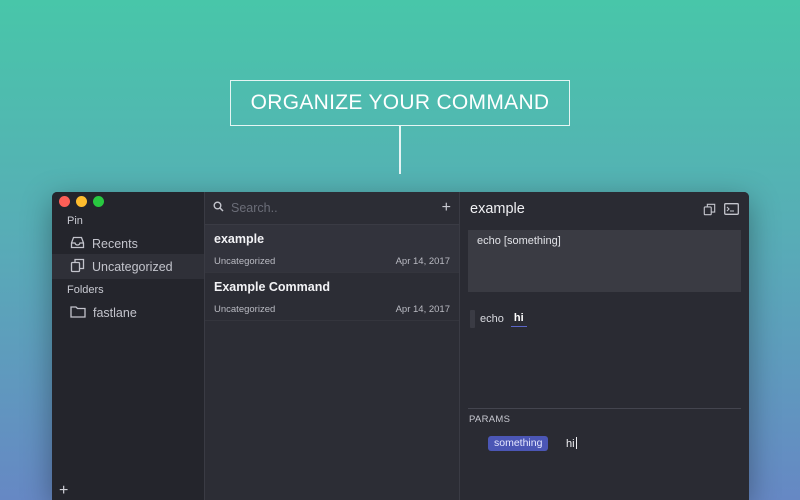  Describe the element at coordinates (115, 312) in the screenshot. I see `sidebar-item-label: fastlane` at that location.